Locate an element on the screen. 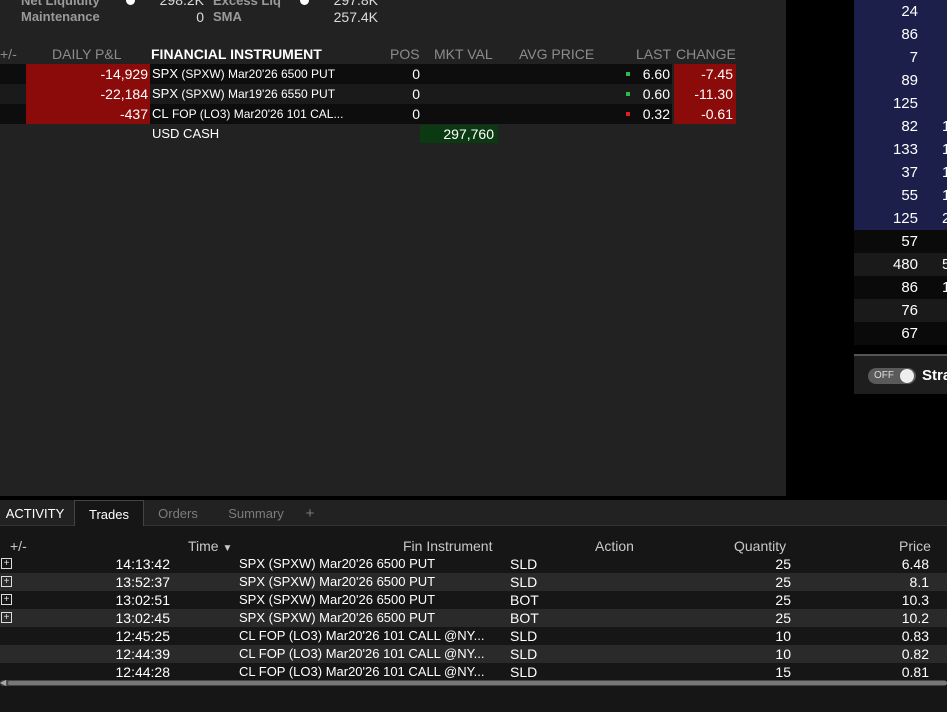 The width and height of the screenshot is (947, 712). col-pos: POS is located at coordinates (405, 54).